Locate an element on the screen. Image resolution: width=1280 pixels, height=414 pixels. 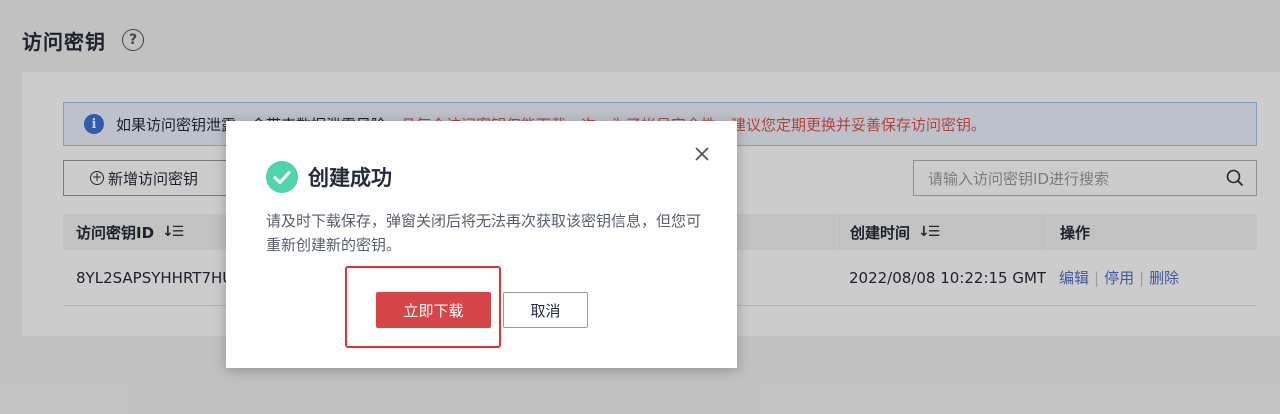
dialog-message: 请及时下载保存，弹窗关闭后将无法再次获取该密钥信息，但您可重新创建新的密钥。 is located at coordinates (484, 233).